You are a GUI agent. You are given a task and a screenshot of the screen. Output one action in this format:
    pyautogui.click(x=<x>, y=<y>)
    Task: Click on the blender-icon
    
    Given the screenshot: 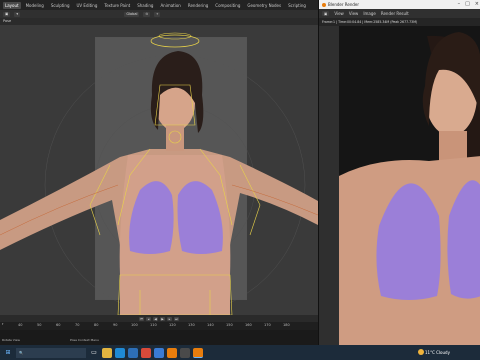 What is the action you would take?
    pyautogui.click(x=172, y=352)
    